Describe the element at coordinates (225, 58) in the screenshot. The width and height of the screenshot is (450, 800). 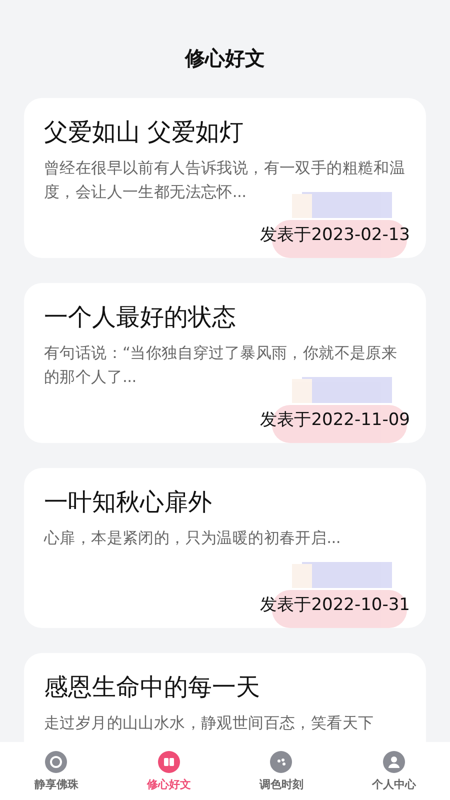
I see `page-title: 修心好文` at that location.